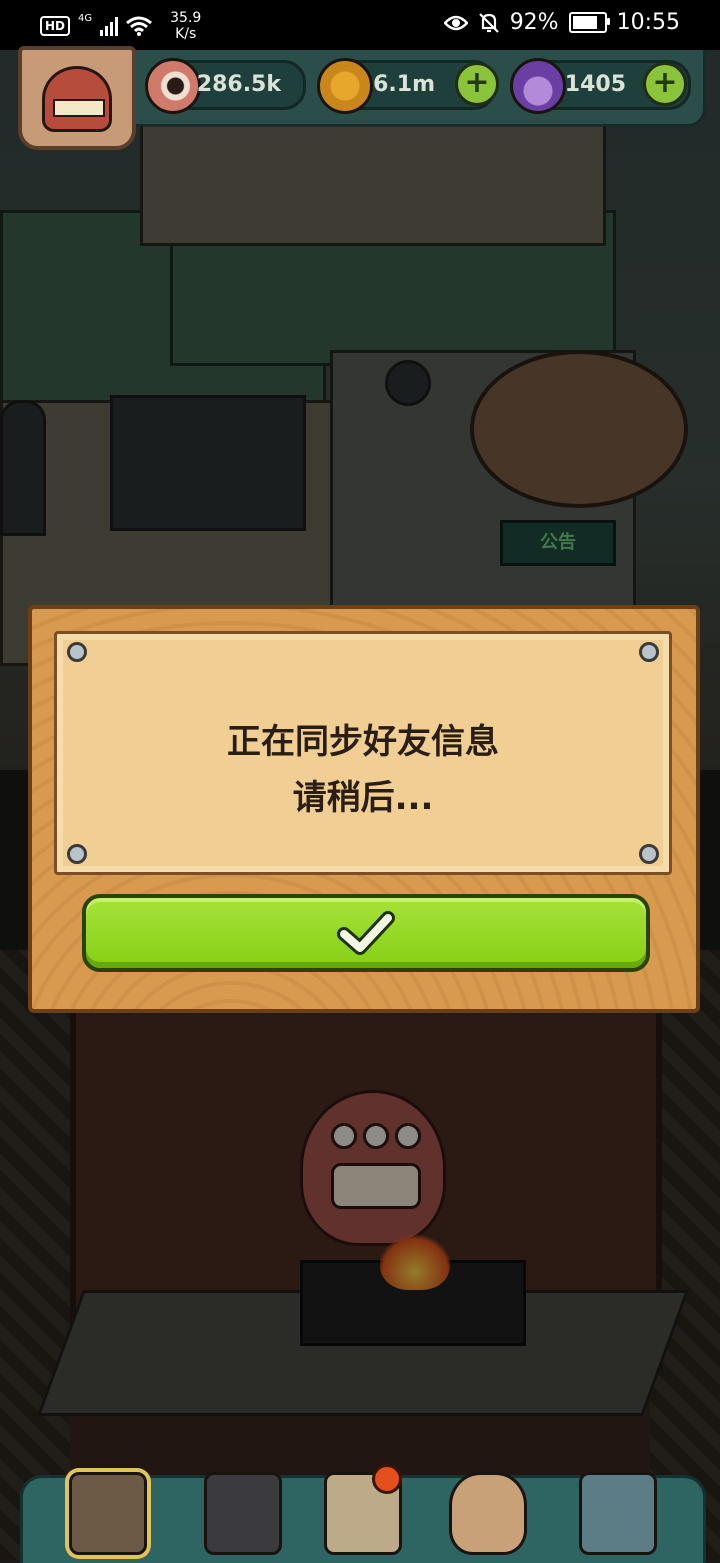 This screenshot has width=720, height=1563. I want to click on status-left: HD 4G 35.9 K/s, so click(120, 26).